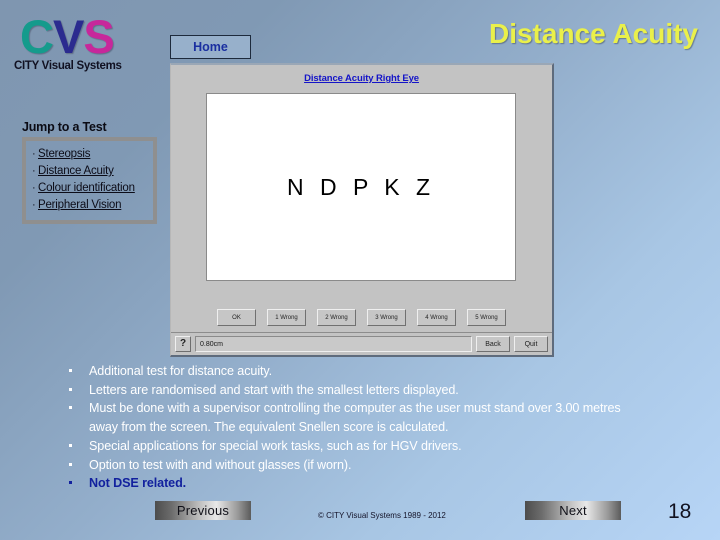  I want to click on answer-button-label: 2 Wrong, so click(336, 317).